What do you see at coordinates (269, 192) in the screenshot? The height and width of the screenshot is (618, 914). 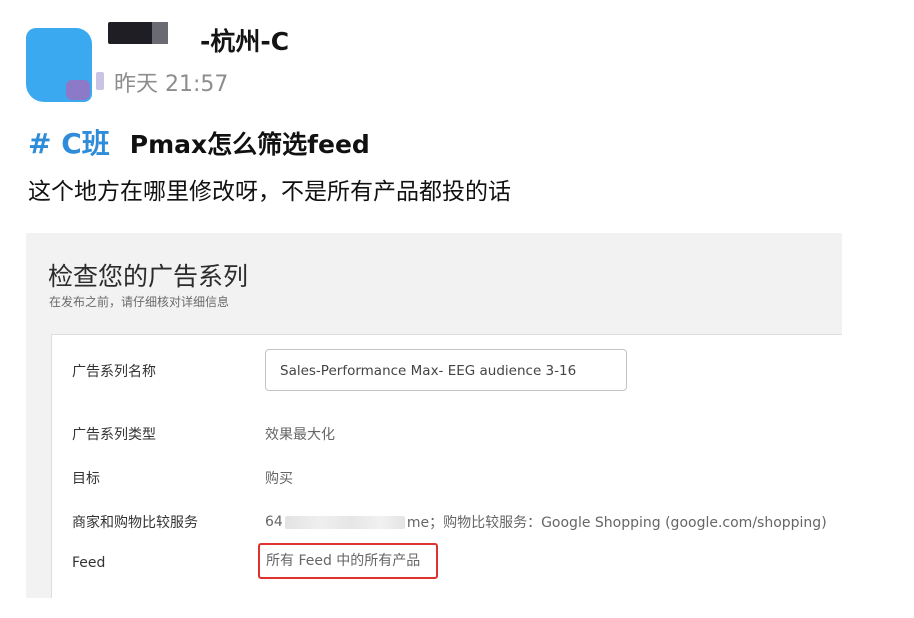 I see `post-body: 这个地方在哪里修改呀，不是所有产品都投的话` at bounding box center [269, 192].